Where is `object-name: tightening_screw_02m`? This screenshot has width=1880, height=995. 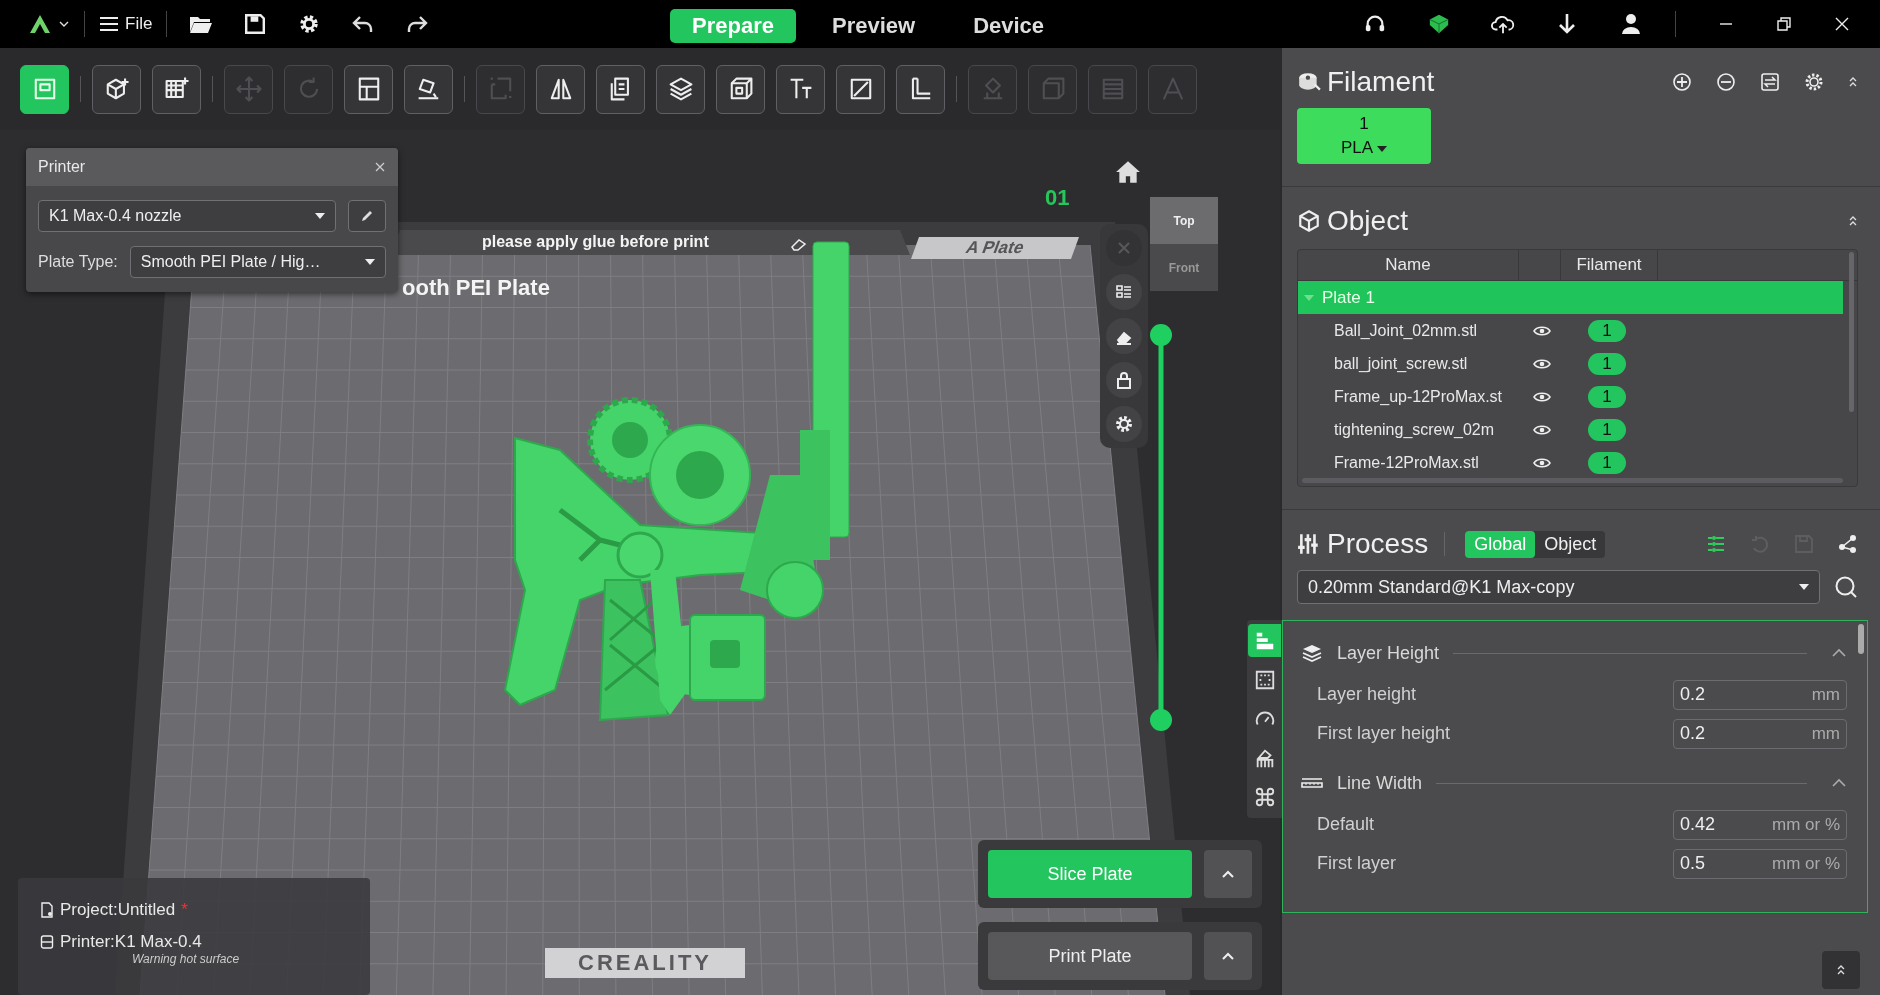 object-name: tightening_screw_02m is located at coordinates (1411, 429).